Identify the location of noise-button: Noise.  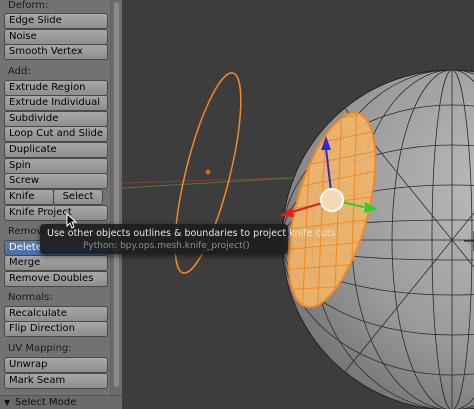
(56, 37).